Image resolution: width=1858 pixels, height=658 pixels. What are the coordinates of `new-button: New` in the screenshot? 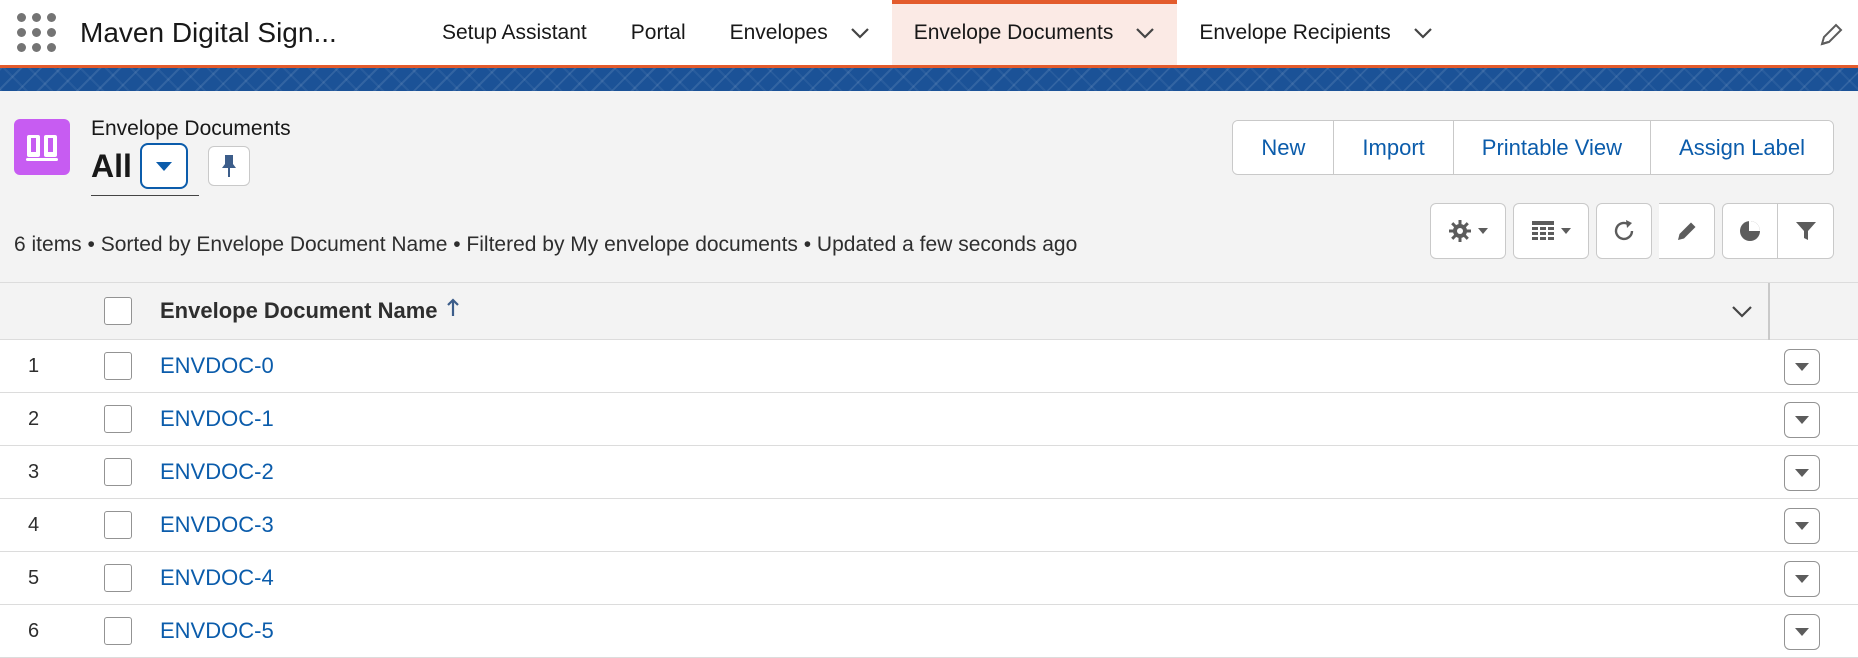 It's located at (1283, 147).